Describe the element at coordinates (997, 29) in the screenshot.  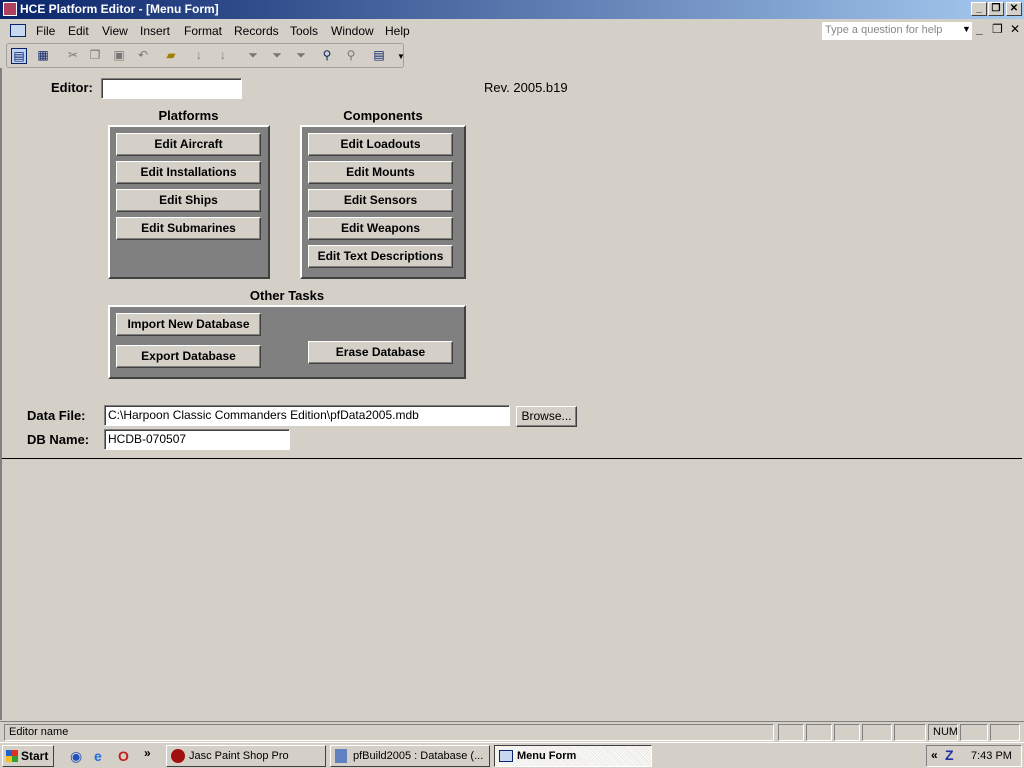
I see `doc-restore-button: ❐` at that location.